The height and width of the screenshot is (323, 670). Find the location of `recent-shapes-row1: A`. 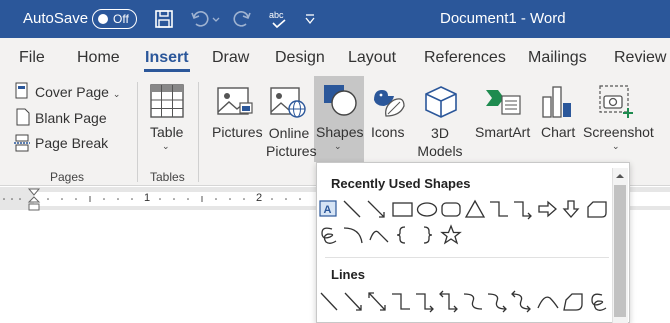

recent-shapes-row1: A is located at coordinates (463, 209).